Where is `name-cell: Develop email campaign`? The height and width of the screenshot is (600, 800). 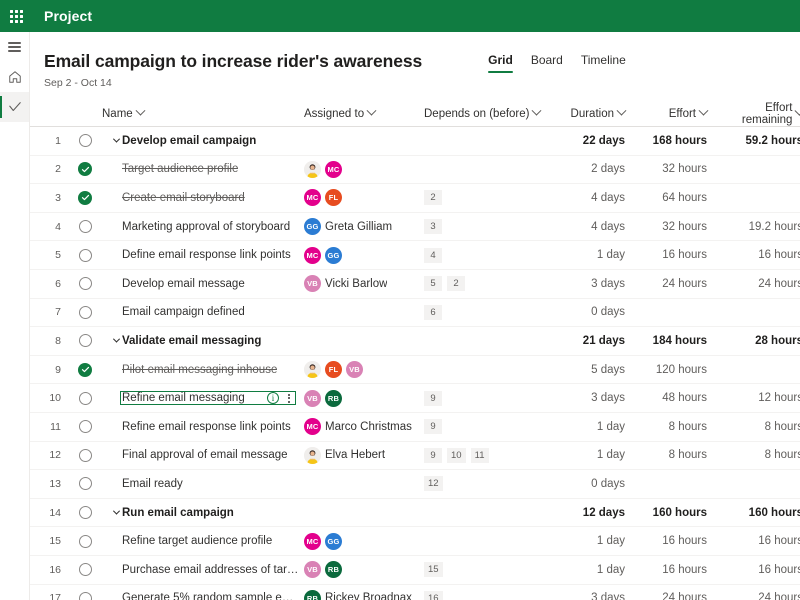 name-cell: Develop email campaign is located at coordinates (200, 141).